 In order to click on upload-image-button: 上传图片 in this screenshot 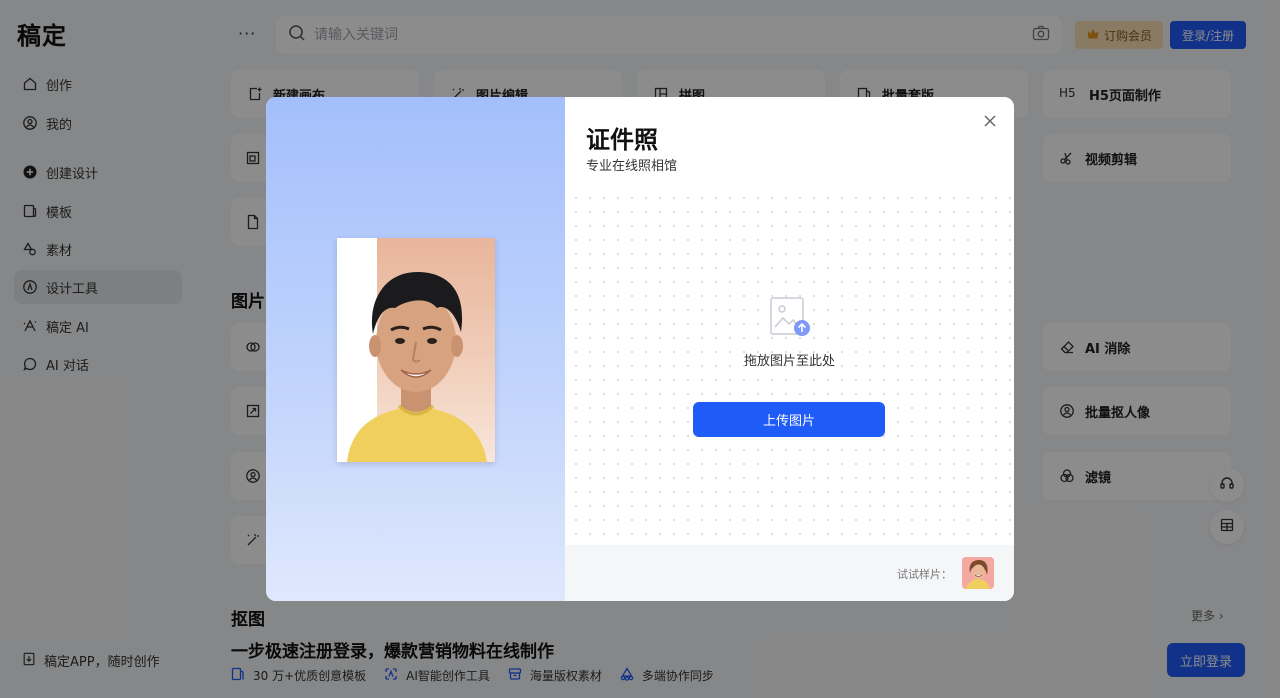, I will do `click(789, 419)`.